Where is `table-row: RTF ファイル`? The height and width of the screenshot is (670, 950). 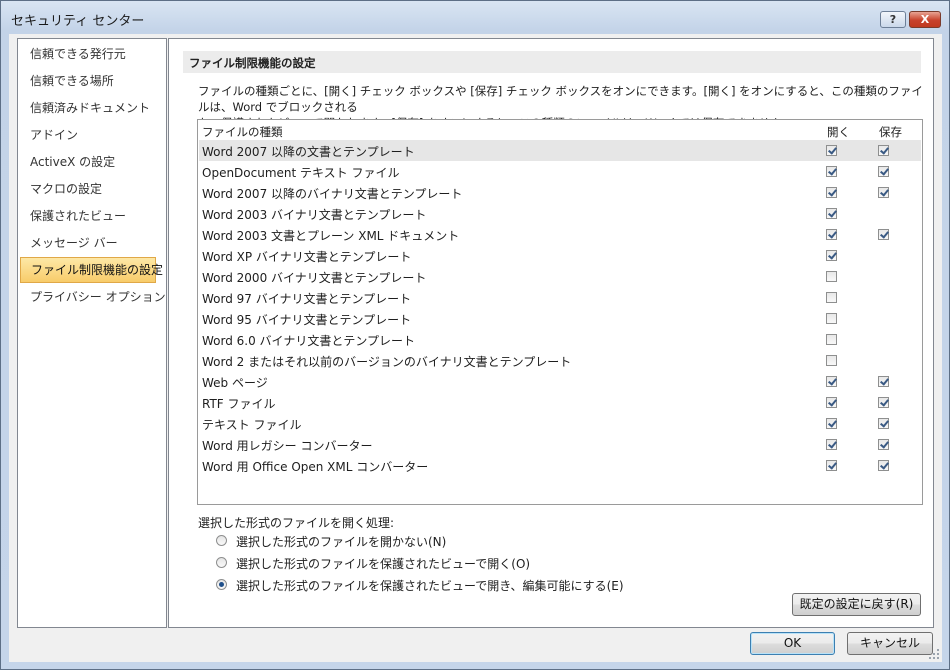
table-row: RTF ファイル is located at coordinates (560, 402).